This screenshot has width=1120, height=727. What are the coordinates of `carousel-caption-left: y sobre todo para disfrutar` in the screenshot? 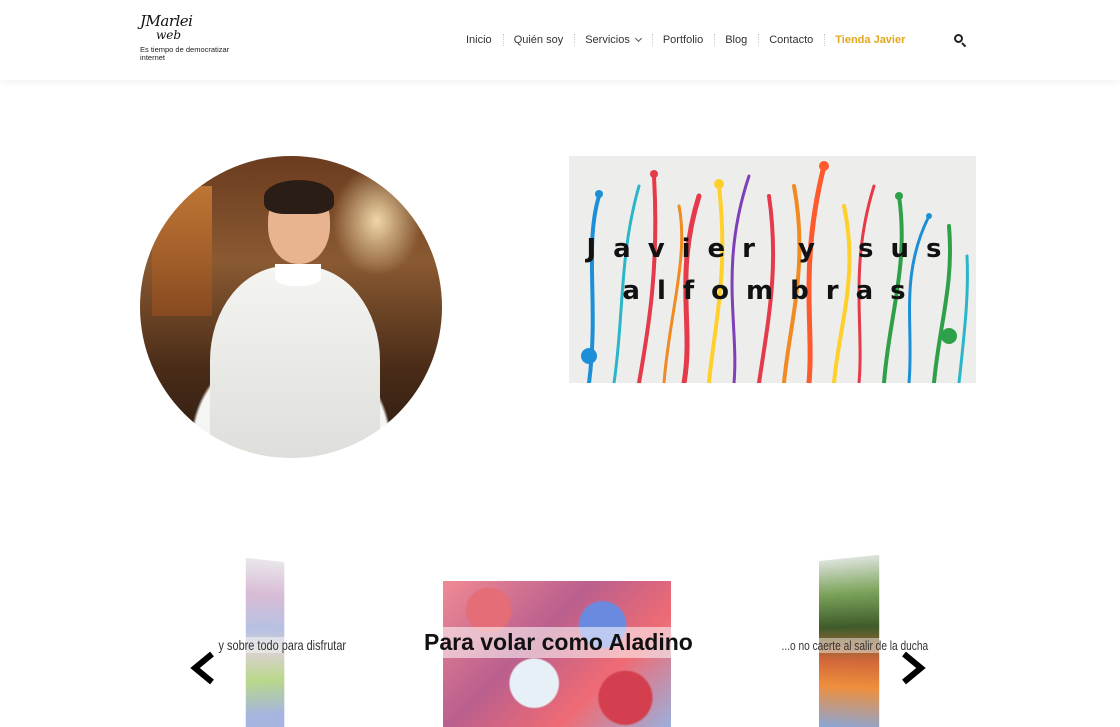 It's located at (282, 645).